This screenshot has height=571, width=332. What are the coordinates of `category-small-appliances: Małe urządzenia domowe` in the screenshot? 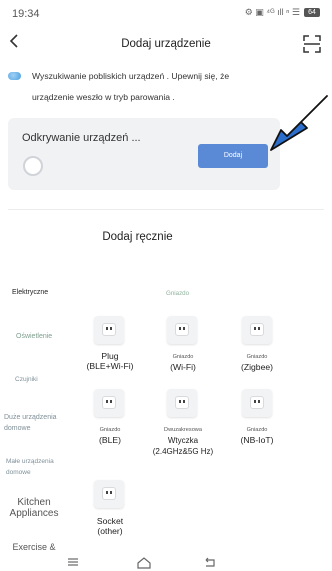 It's located at (37, 467).